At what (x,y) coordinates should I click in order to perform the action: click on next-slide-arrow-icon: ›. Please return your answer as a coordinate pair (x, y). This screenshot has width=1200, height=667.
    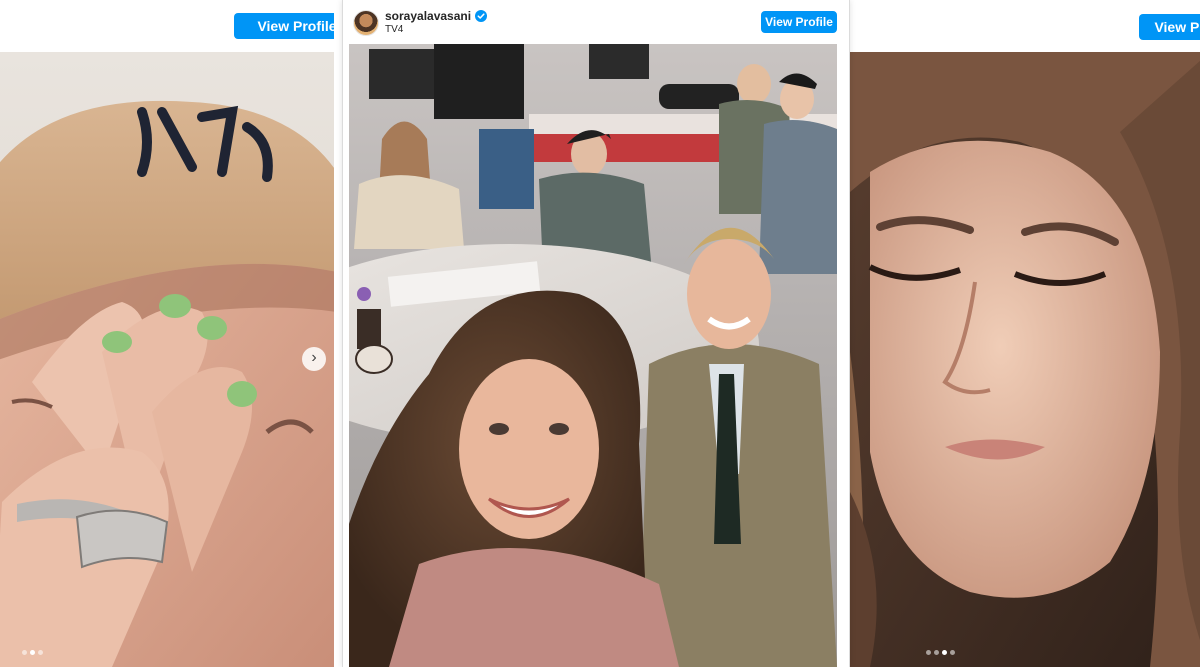
    Looking at the image, I should click on (314, 359).